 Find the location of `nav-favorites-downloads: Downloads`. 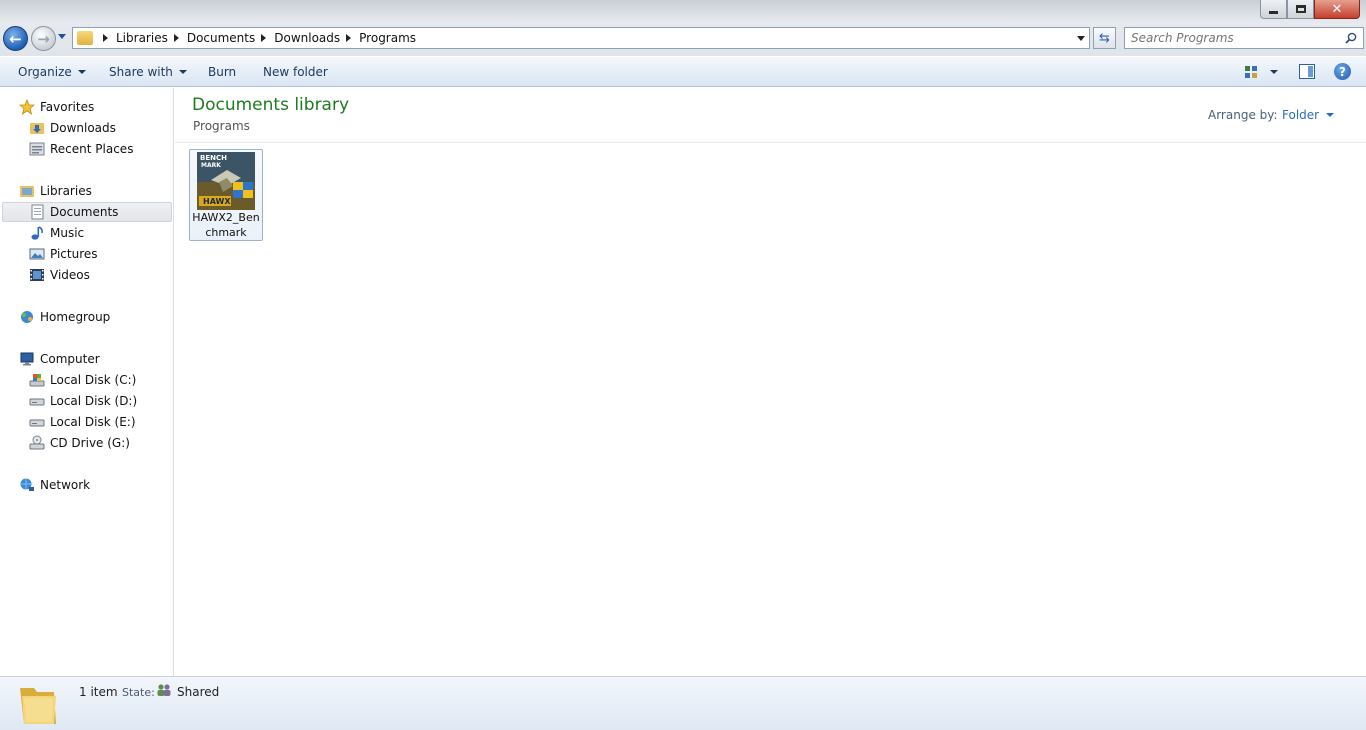

nav-favorites-downloads: Downloads is located at coordinates (72, 128).